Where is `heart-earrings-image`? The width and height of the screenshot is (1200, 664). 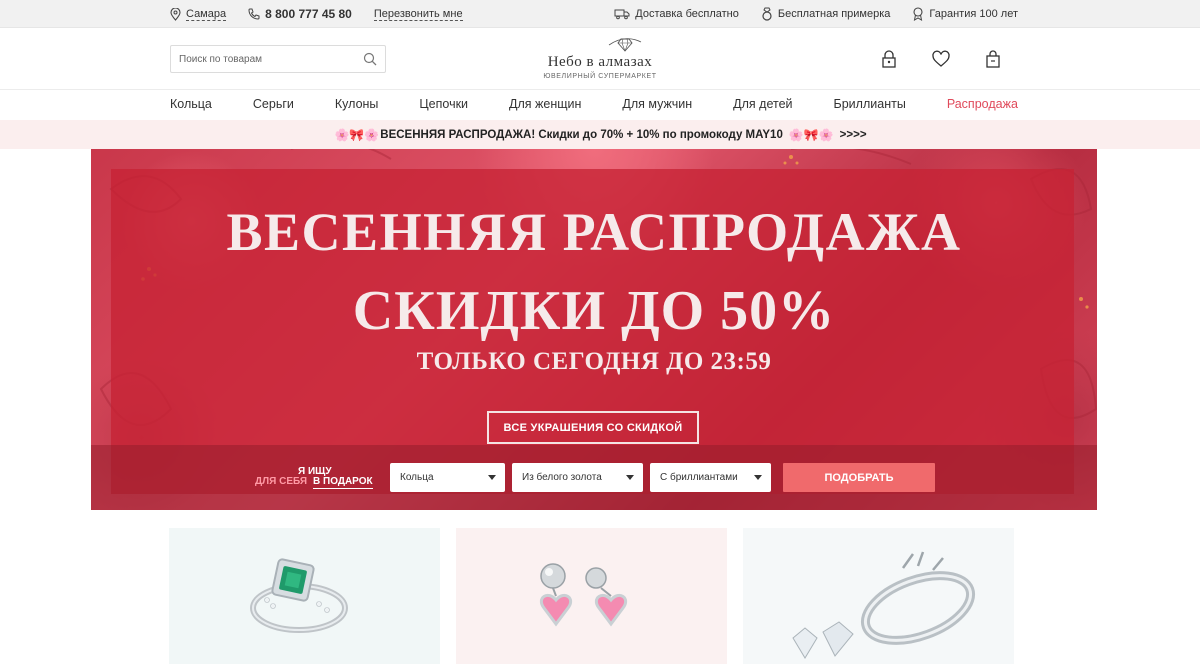
heart-earrings-image is located at coordinates (583, 595).